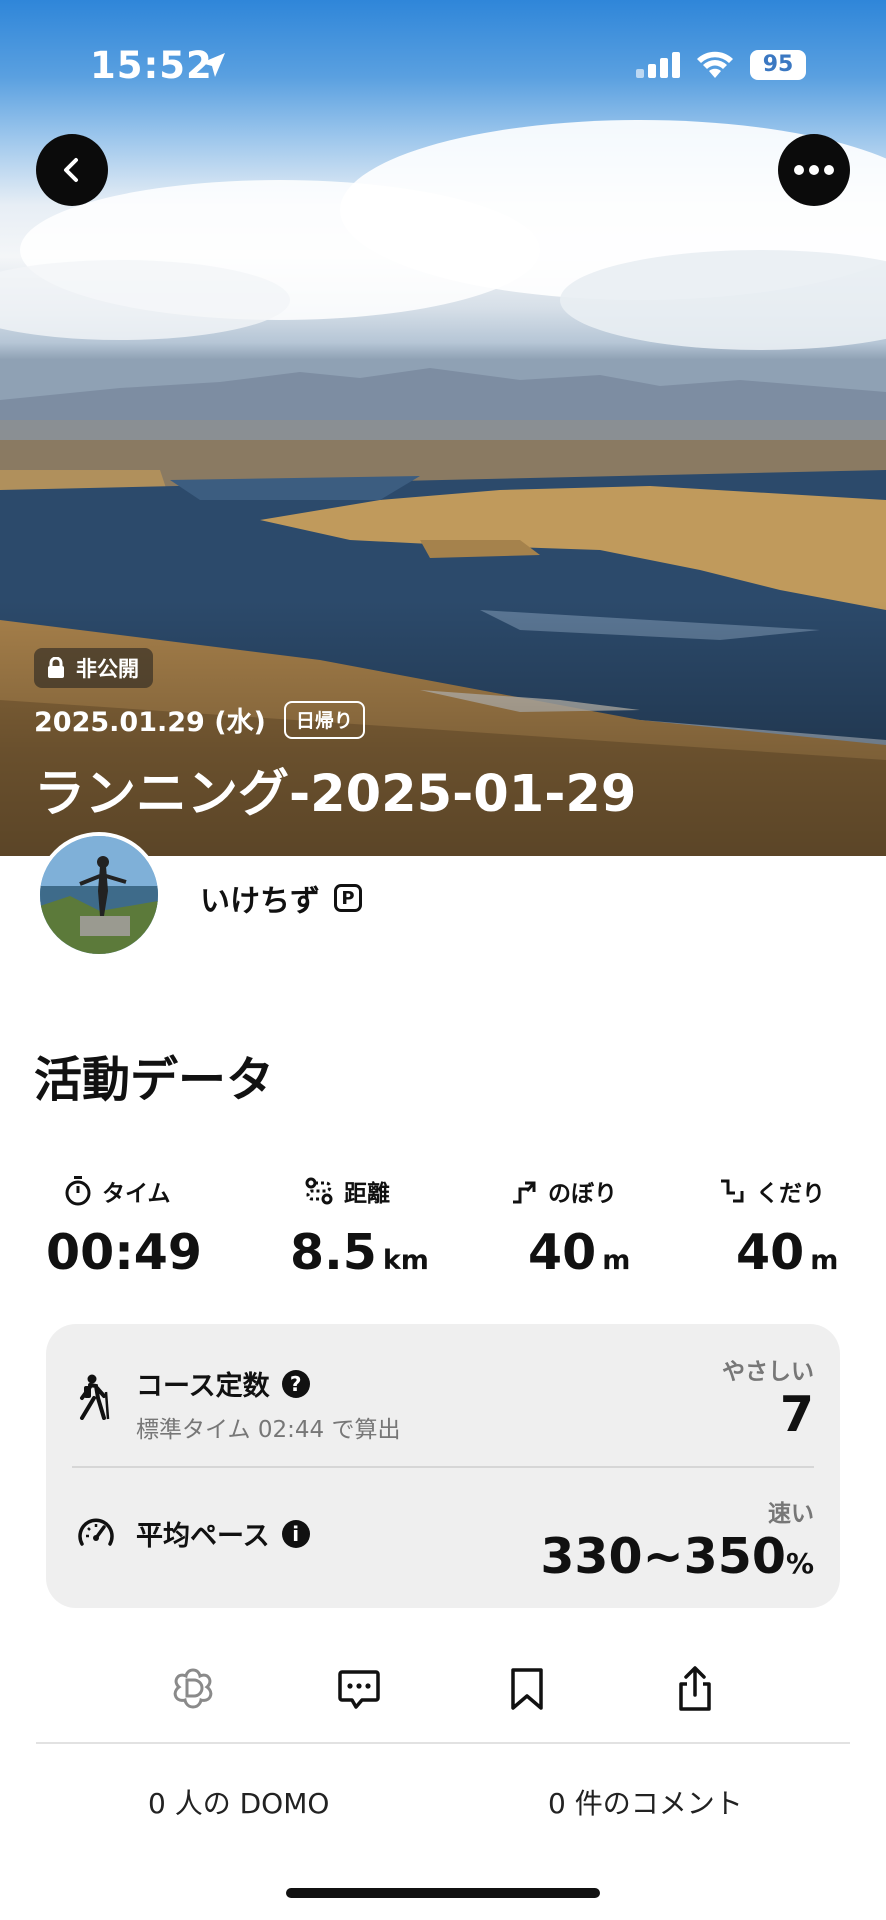 The width and height of the screenshot is (886, 1920). Describe the element at coordinates (203, 1536) in the screenshot. I see `average-pace-label: 平均ペース` at that location.